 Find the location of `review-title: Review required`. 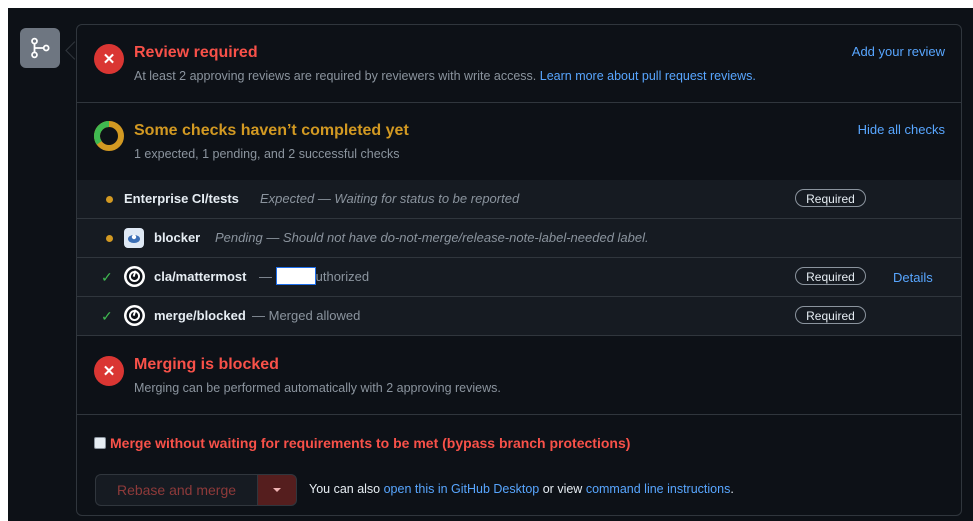

review-title: Review required is located at coordinates (196, 52).